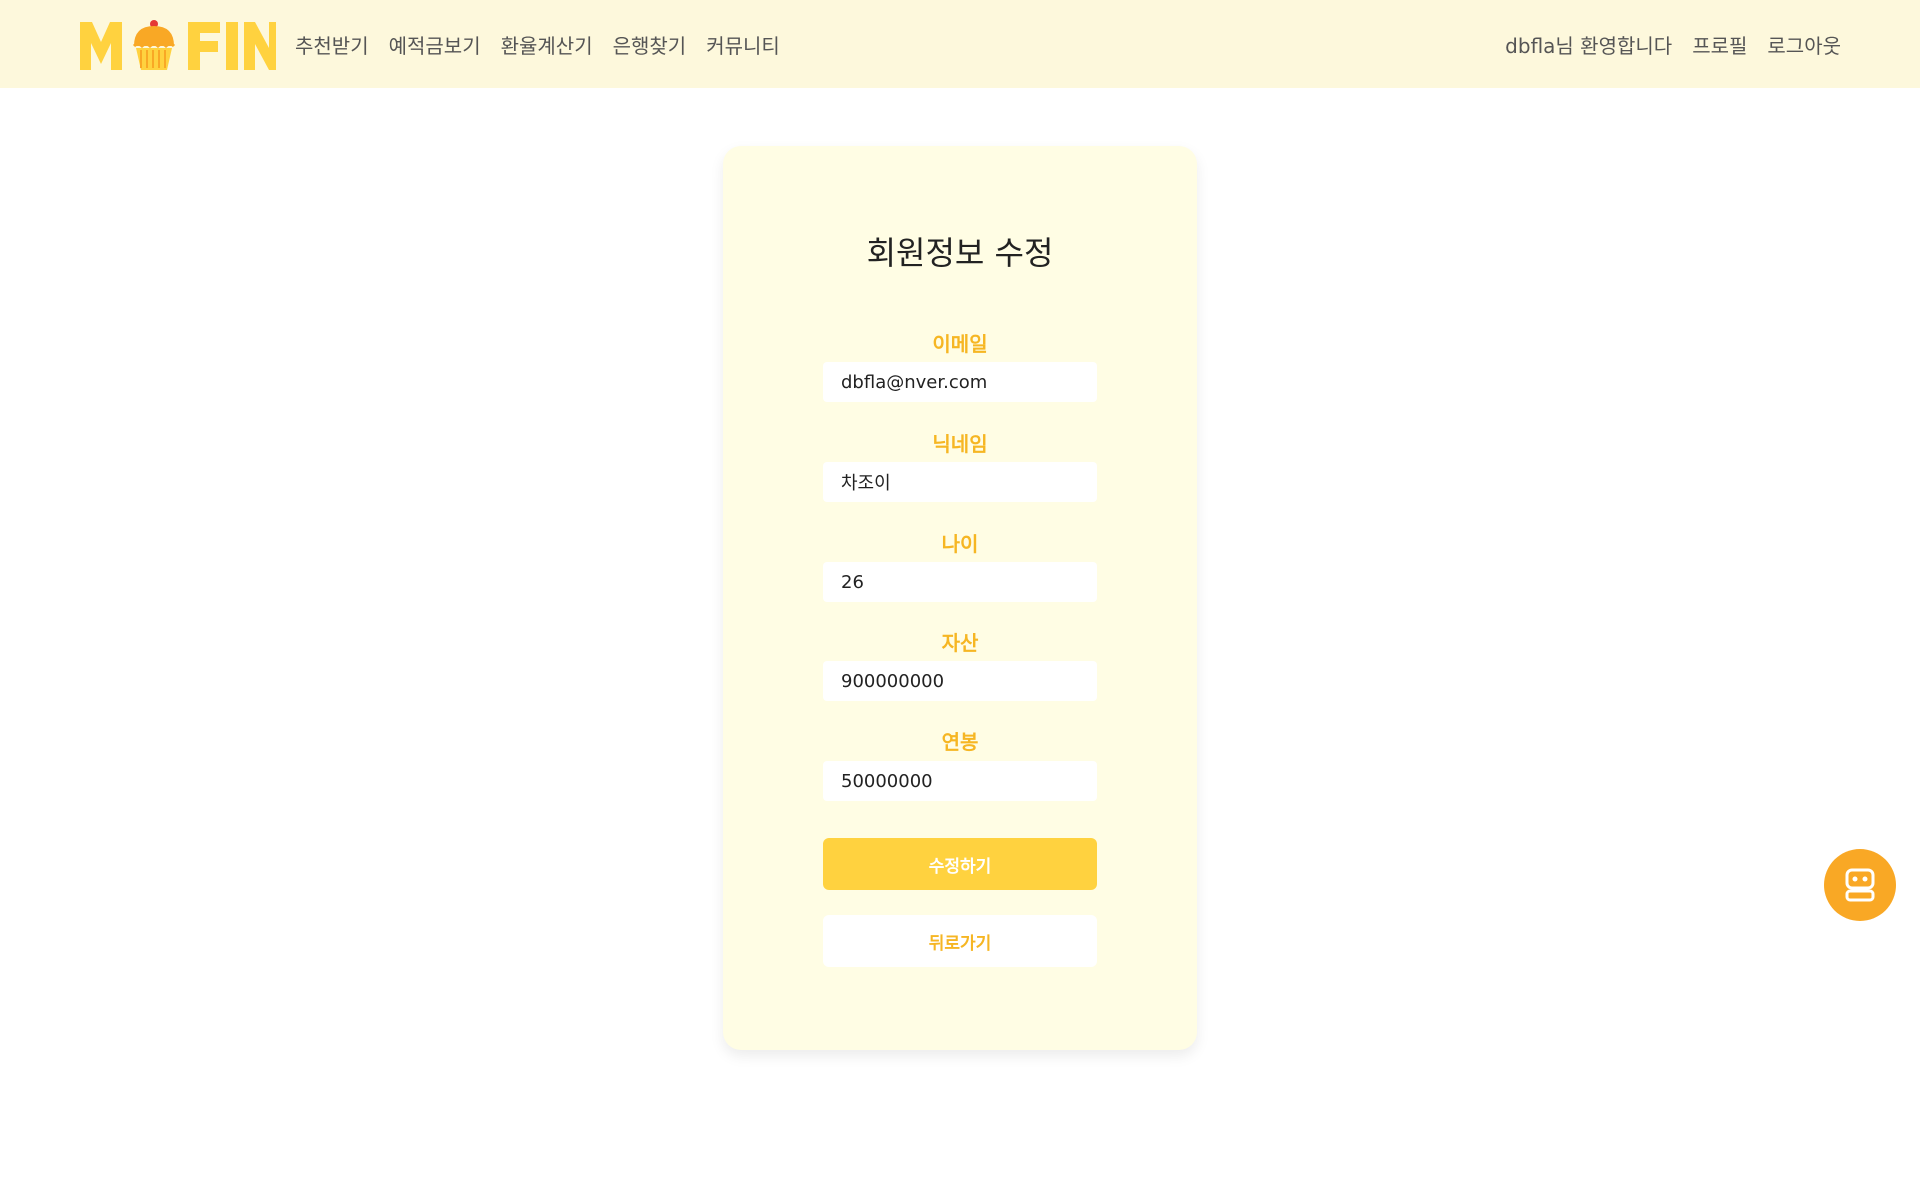 This screenshot has height=1194, width=1920. I want to click on welcome-text: dbfla님 환영합니다, so click(1589, 45).